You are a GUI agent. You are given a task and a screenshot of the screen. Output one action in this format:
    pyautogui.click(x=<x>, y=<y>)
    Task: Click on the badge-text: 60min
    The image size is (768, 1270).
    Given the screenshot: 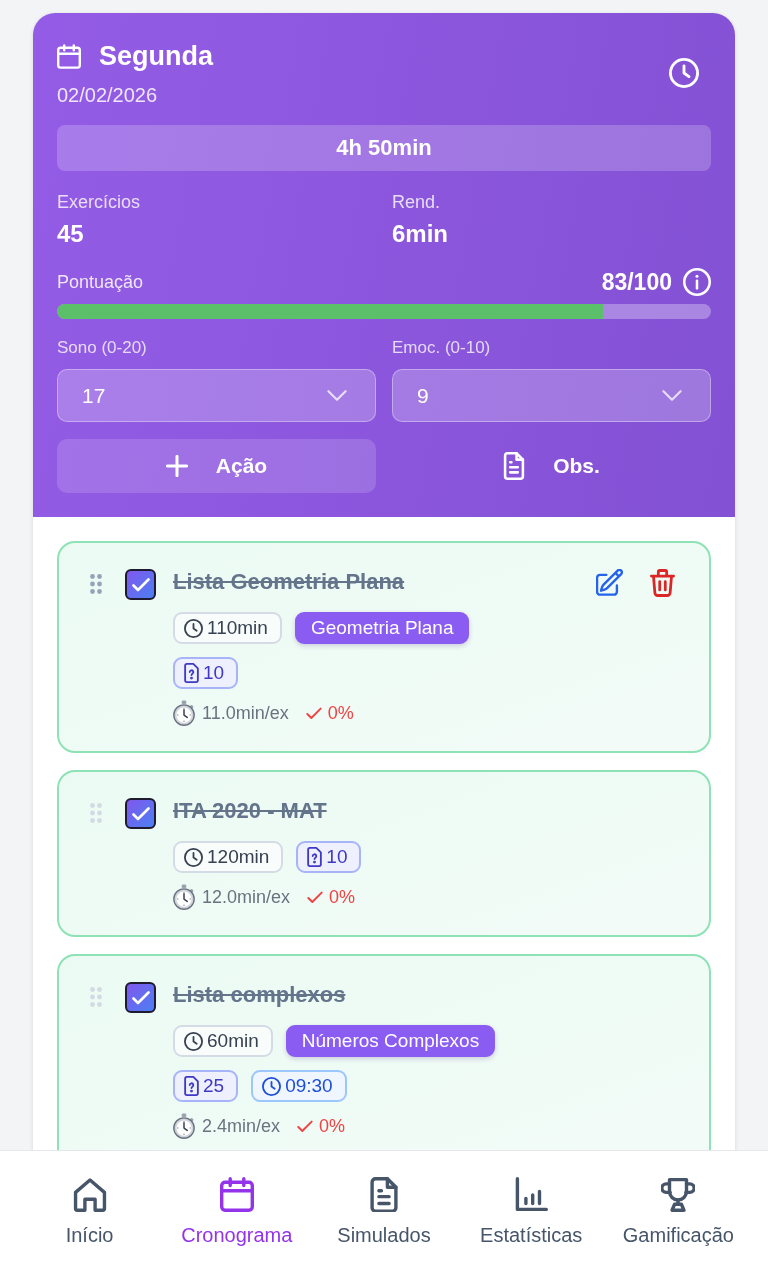 What is the action you would take?
    pyautogui.click(x=233, y=1041)
    